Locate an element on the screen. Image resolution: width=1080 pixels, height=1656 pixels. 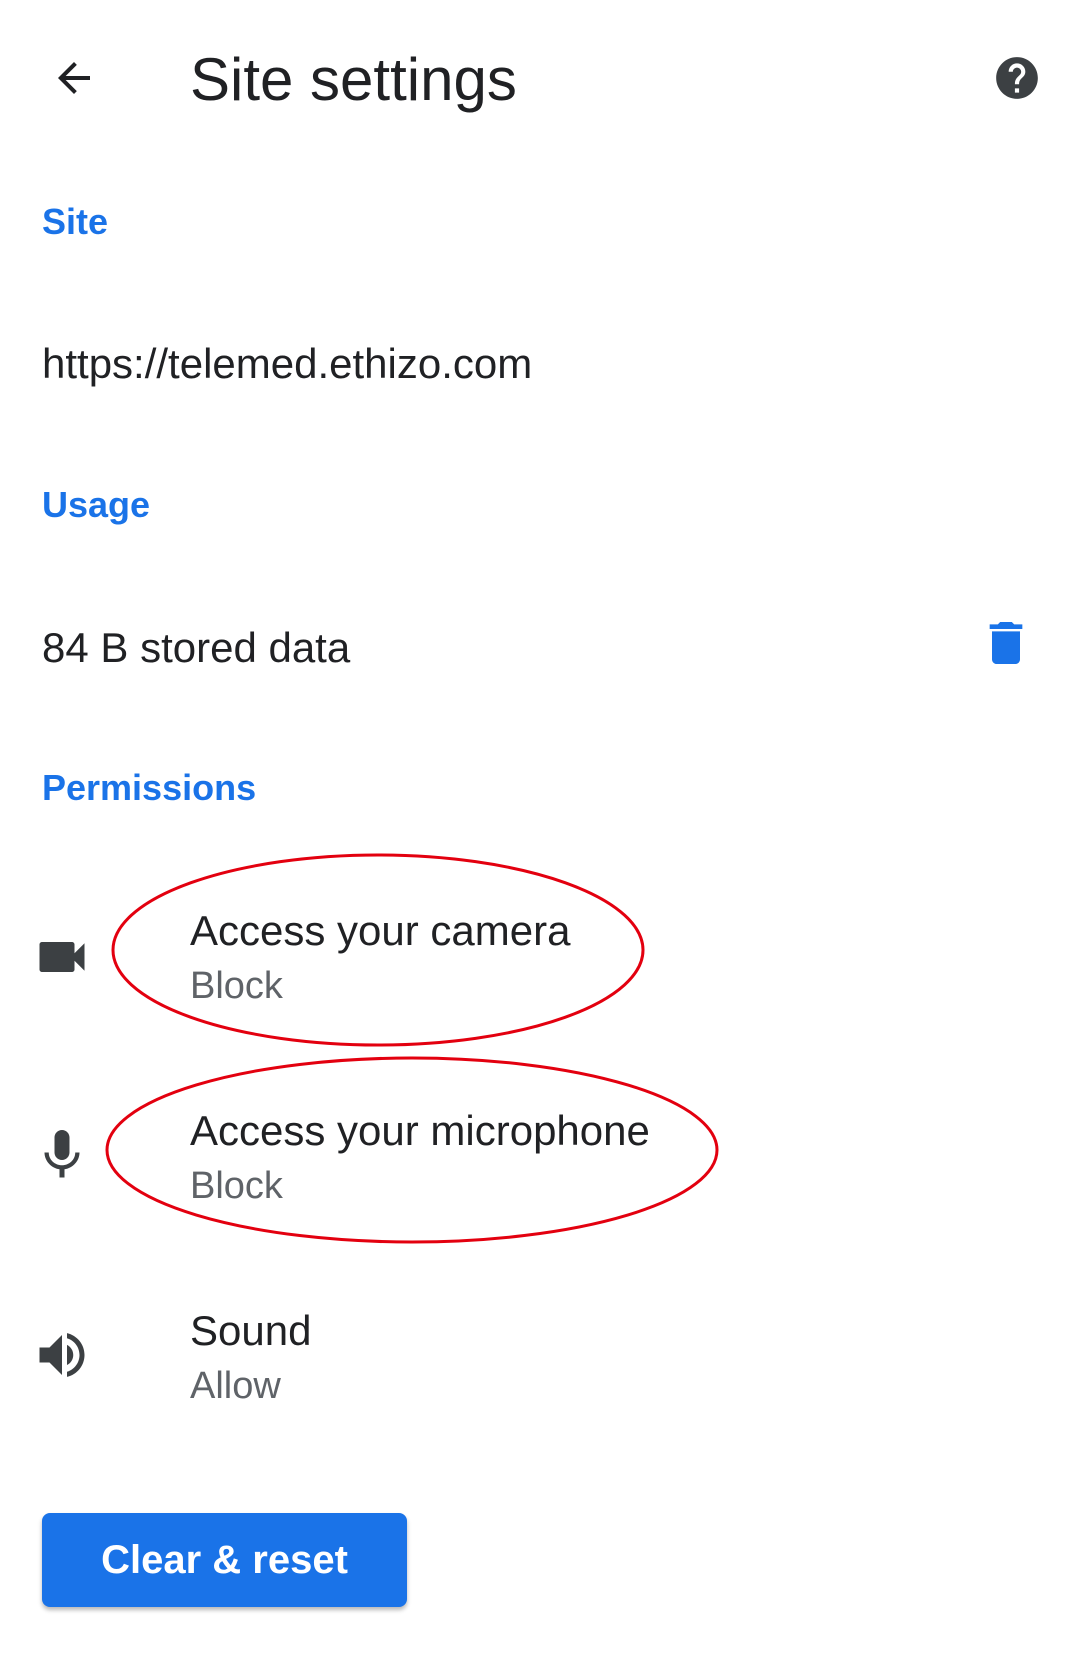
permission-title-sound: Sound is located at coordinates (251, 1330).